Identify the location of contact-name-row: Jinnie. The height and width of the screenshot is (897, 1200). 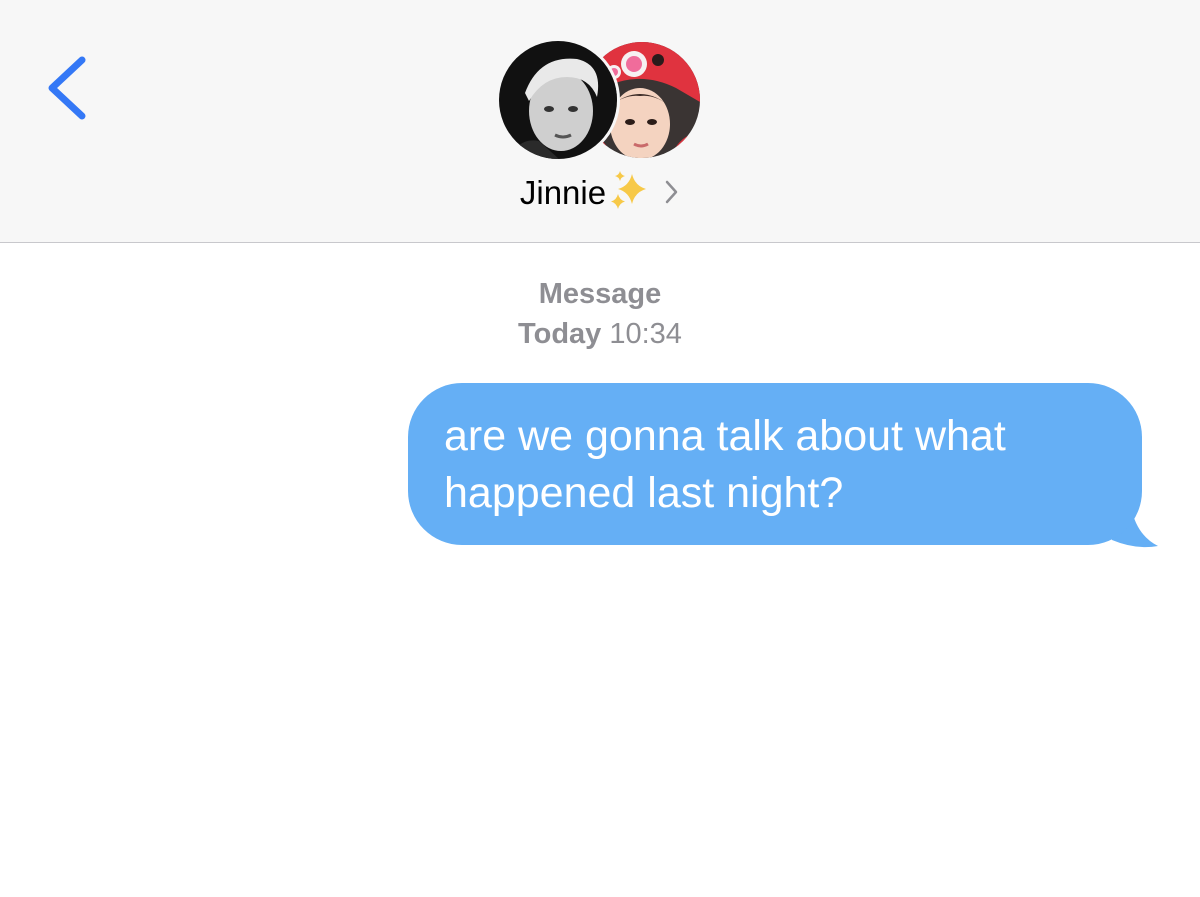
(600, 190).